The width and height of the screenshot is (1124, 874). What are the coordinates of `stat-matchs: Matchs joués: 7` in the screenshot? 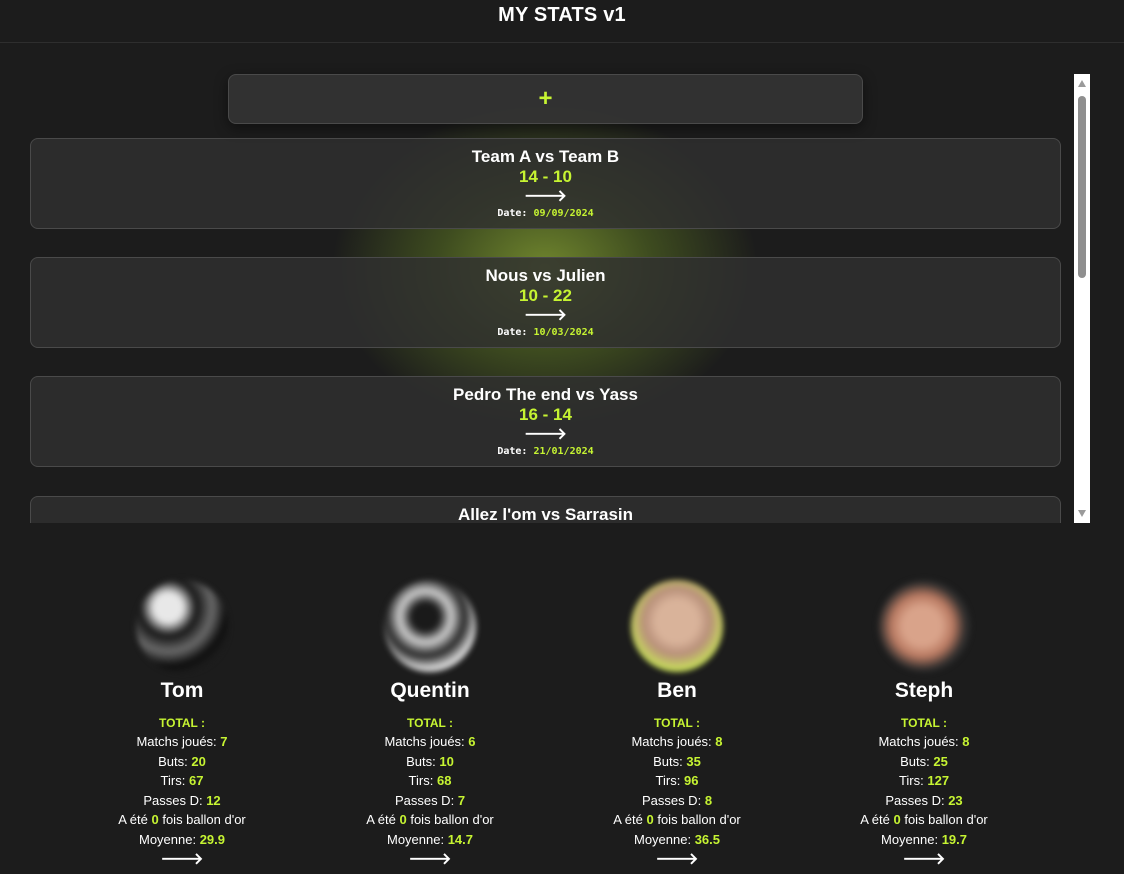 It's located at (182, 742).